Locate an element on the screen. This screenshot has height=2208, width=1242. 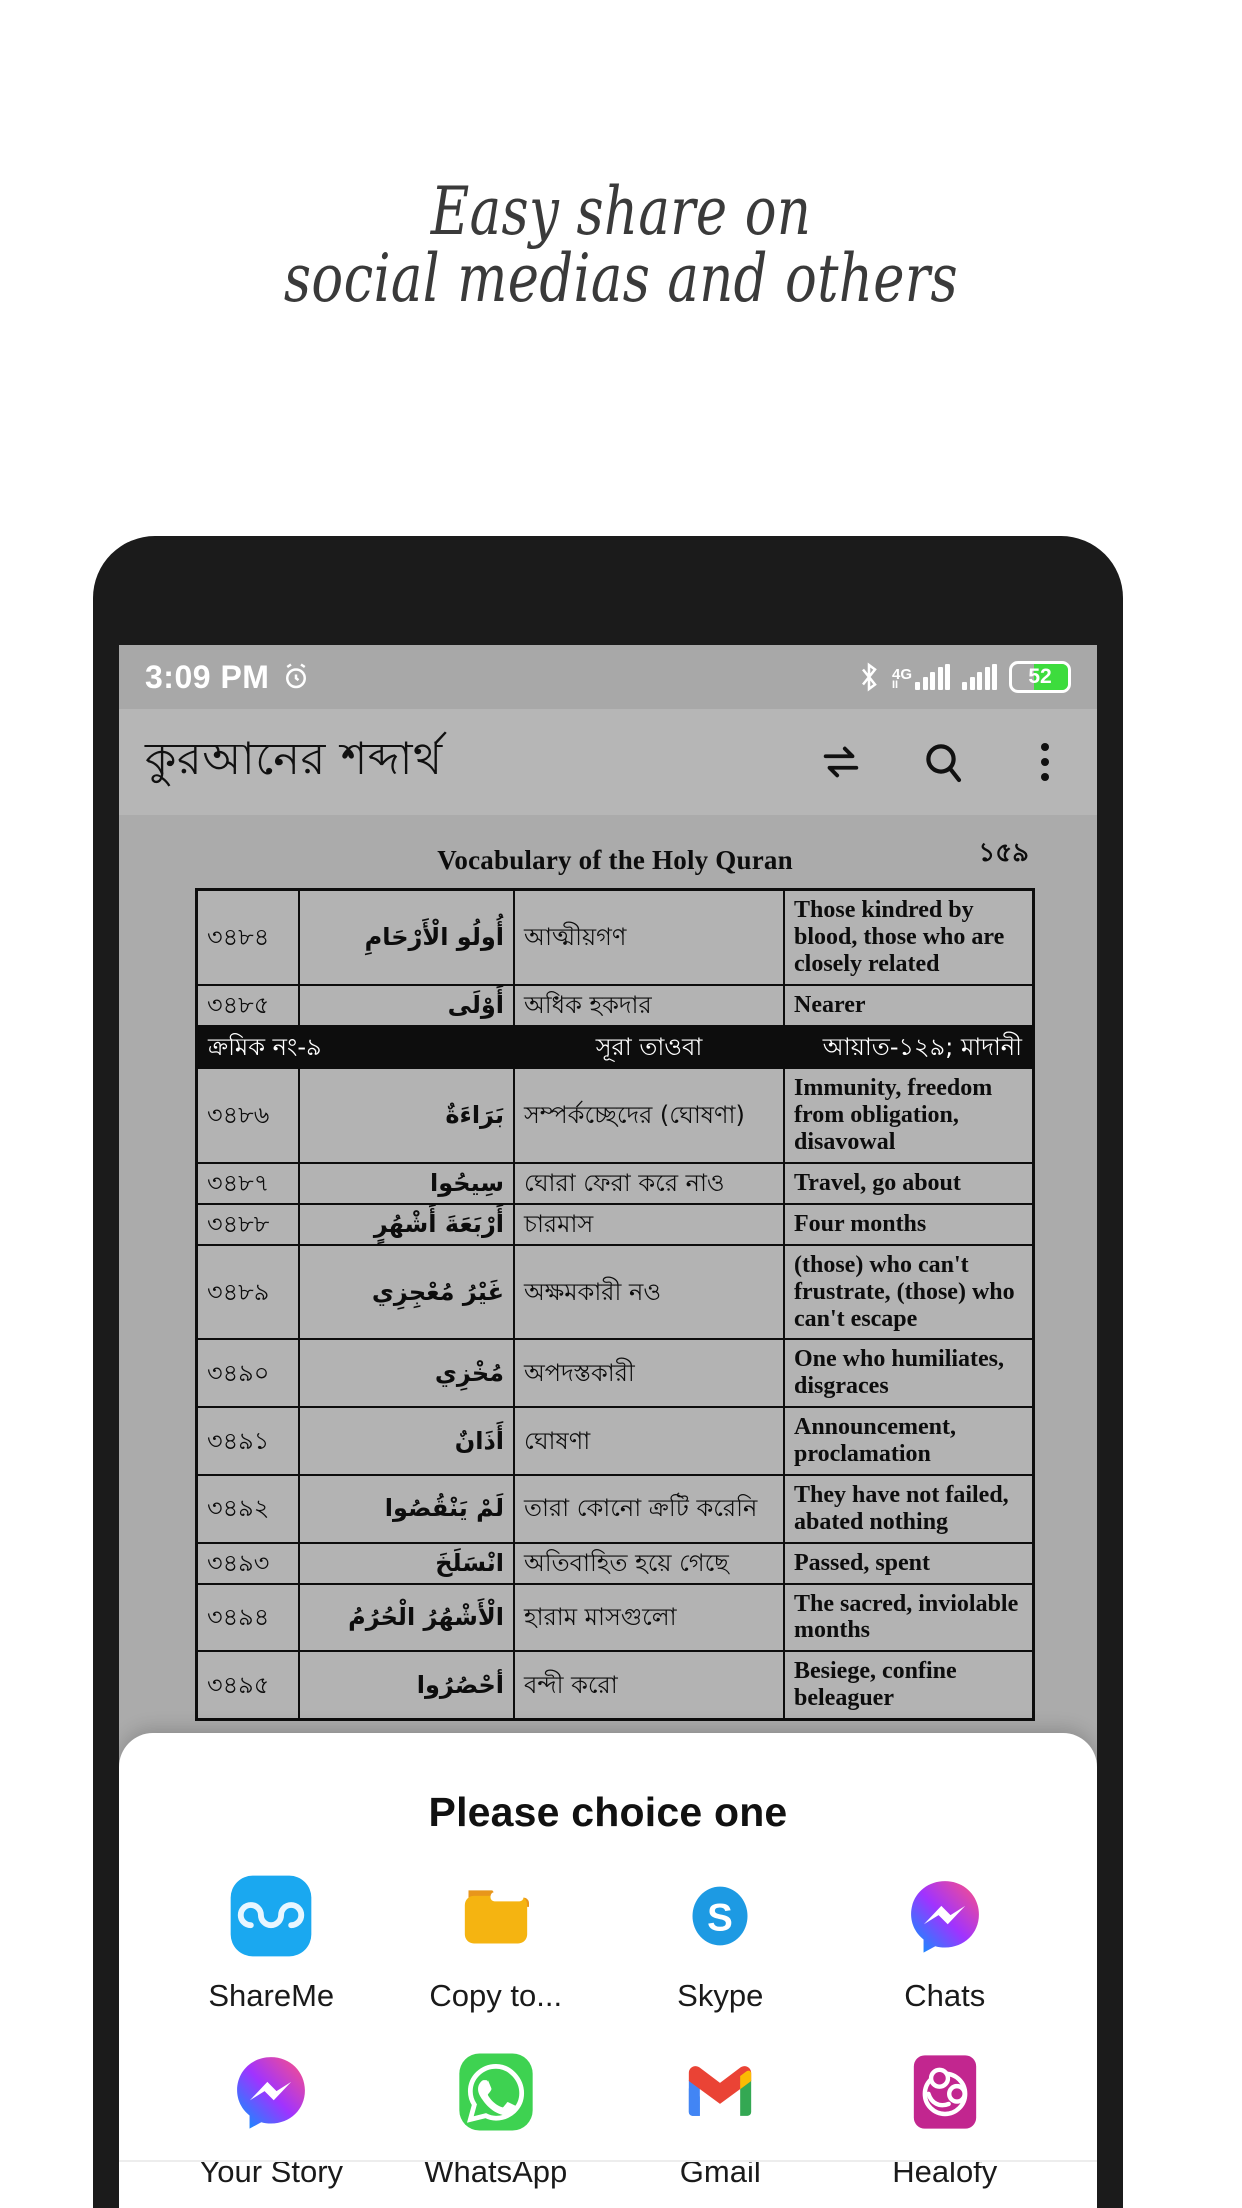
skype-icon: S is located at coordinates (720, 1916).